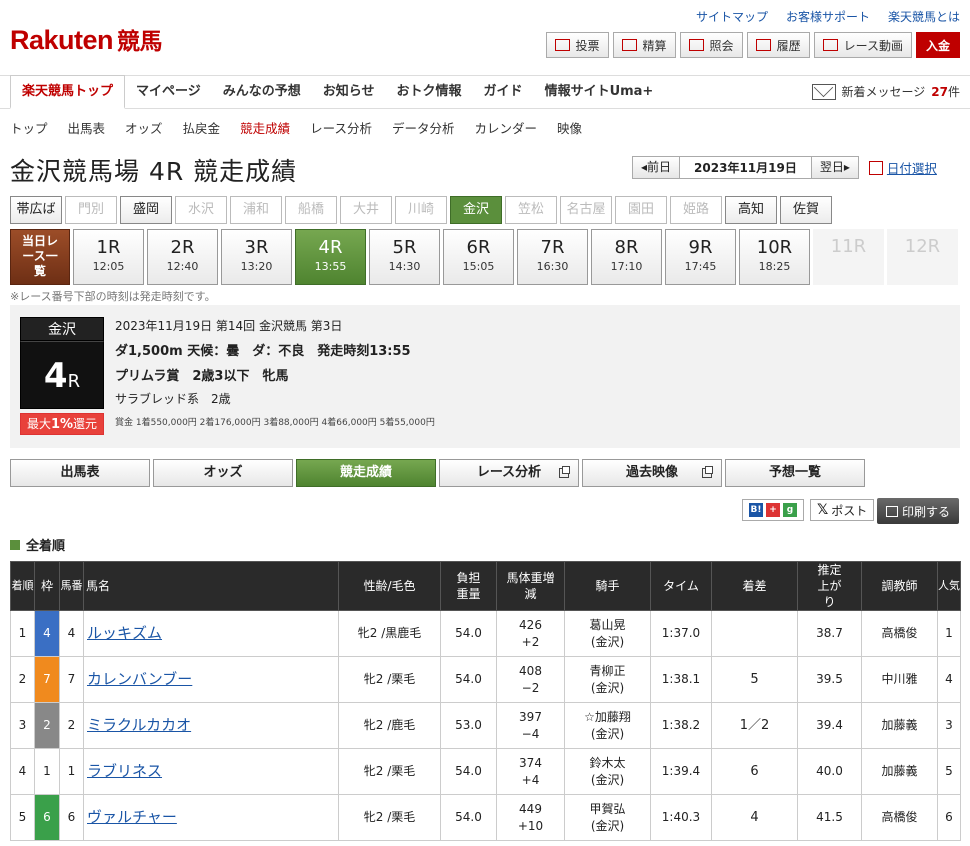  Describe the element at coordinates (552, 257) in the screenshot. I see `race-7r: 7R 16:30` at that location.